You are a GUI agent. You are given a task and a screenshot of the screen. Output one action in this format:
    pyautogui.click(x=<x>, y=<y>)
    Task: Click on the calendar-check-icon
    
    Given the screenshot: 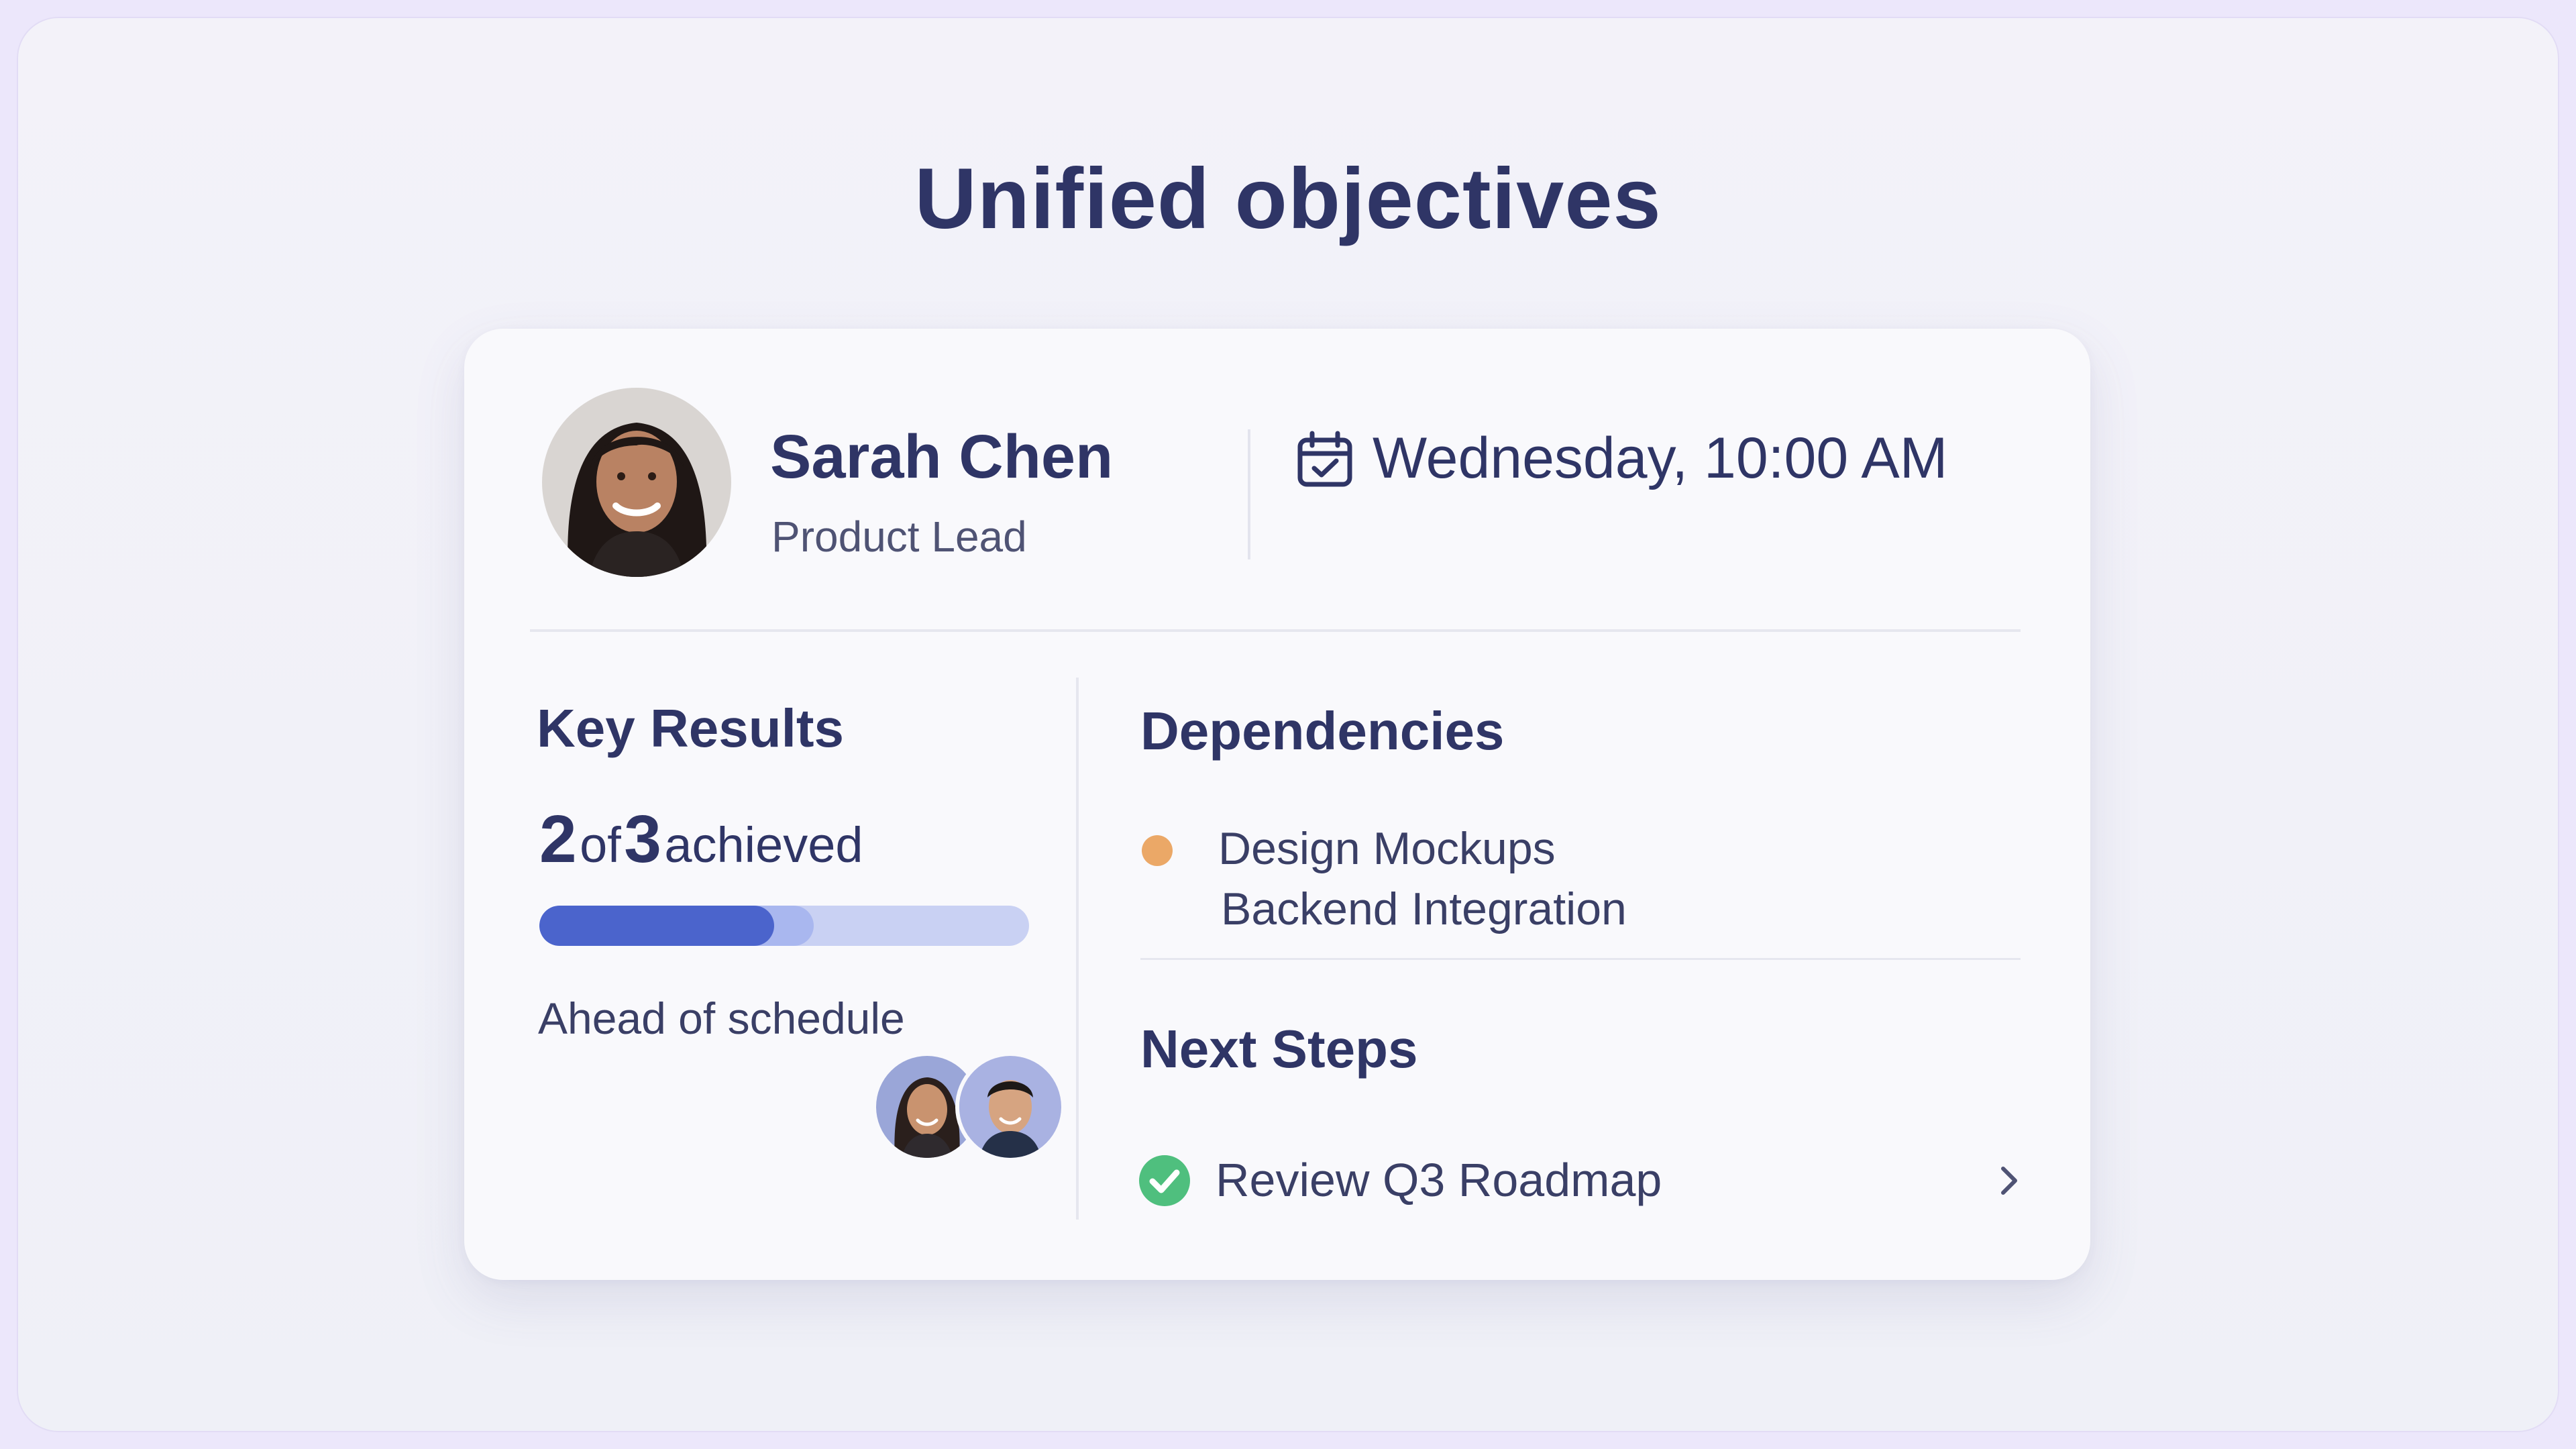 What is the action you would take?
    pyautogui.click(x=1325, y=459)
    